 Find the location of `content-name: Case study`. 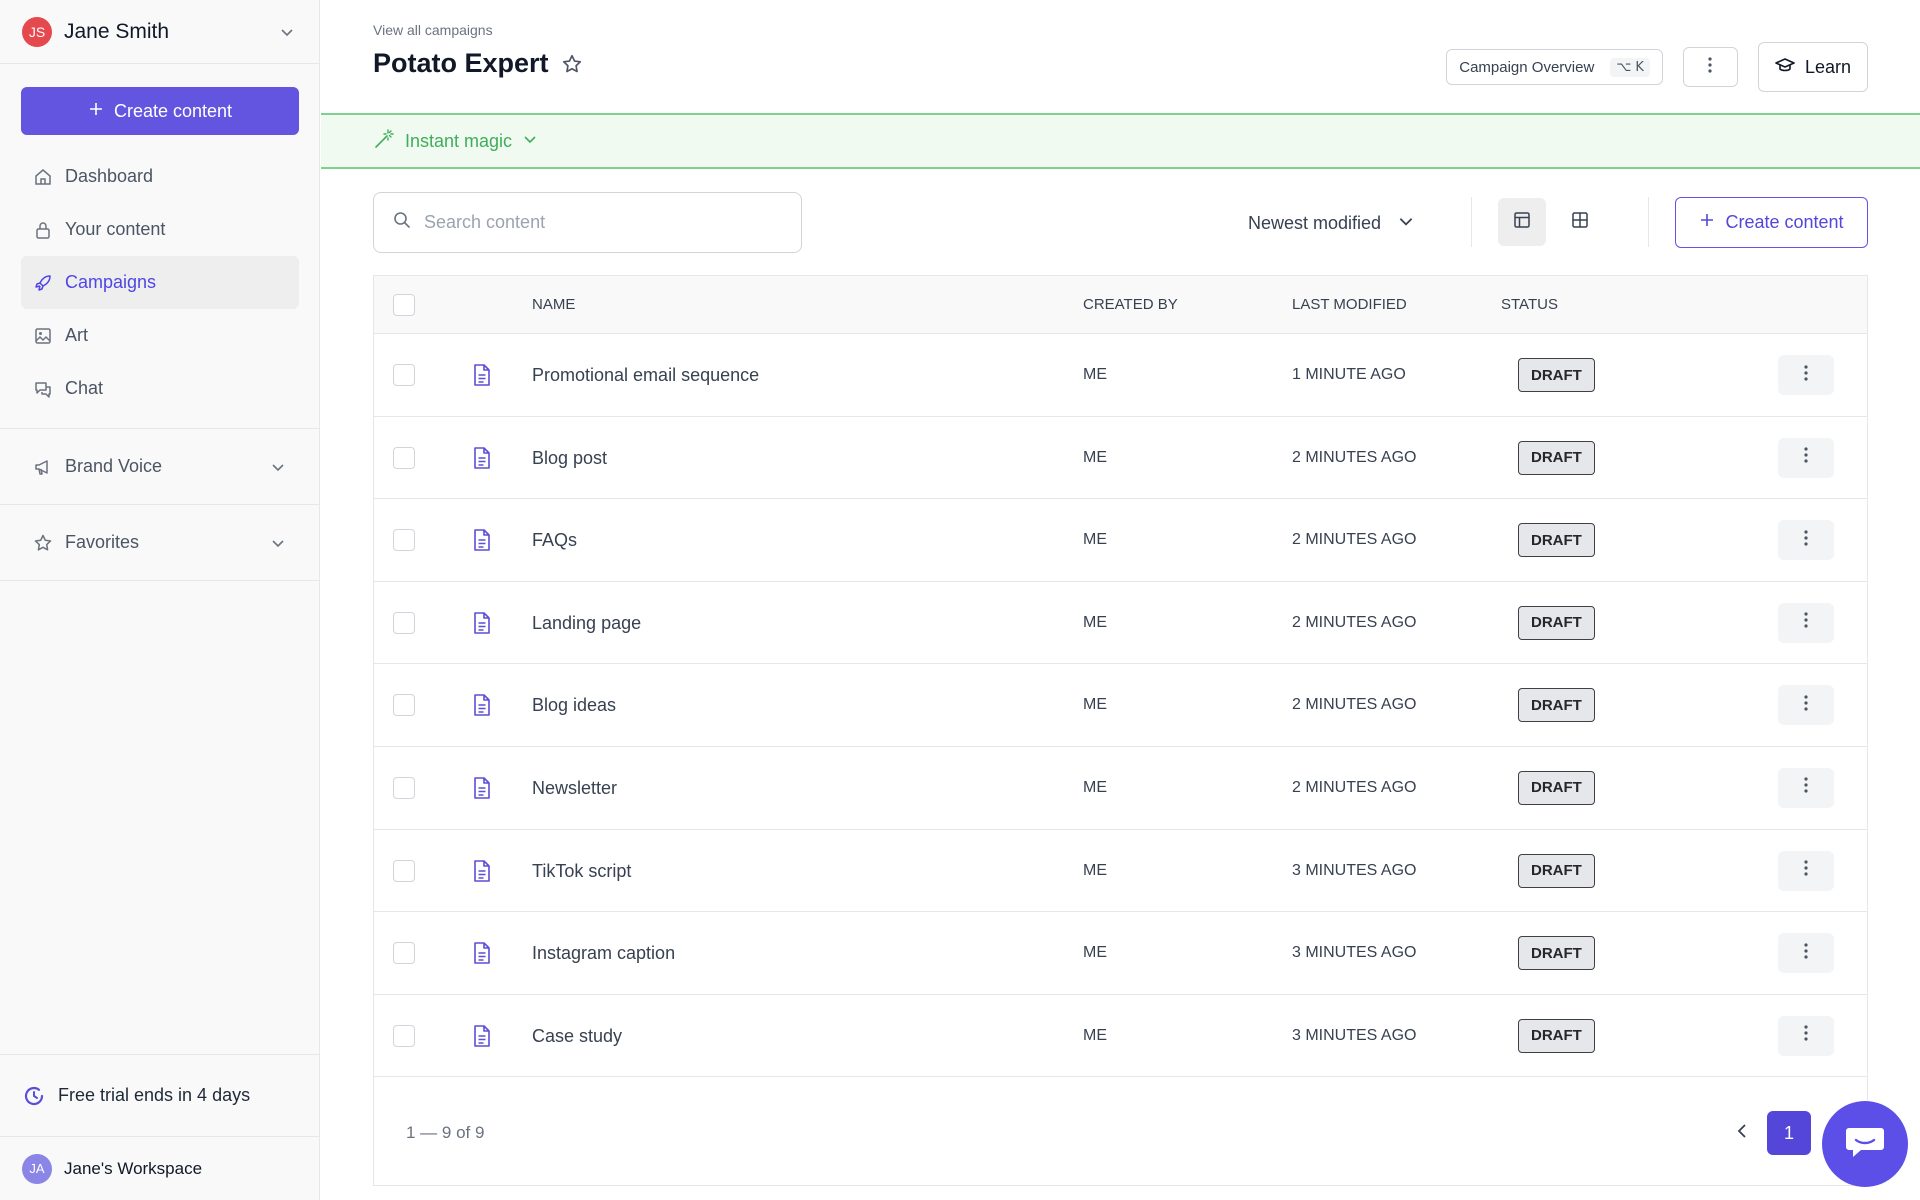

content-name: Case study is located at coordinates (577, 1036).